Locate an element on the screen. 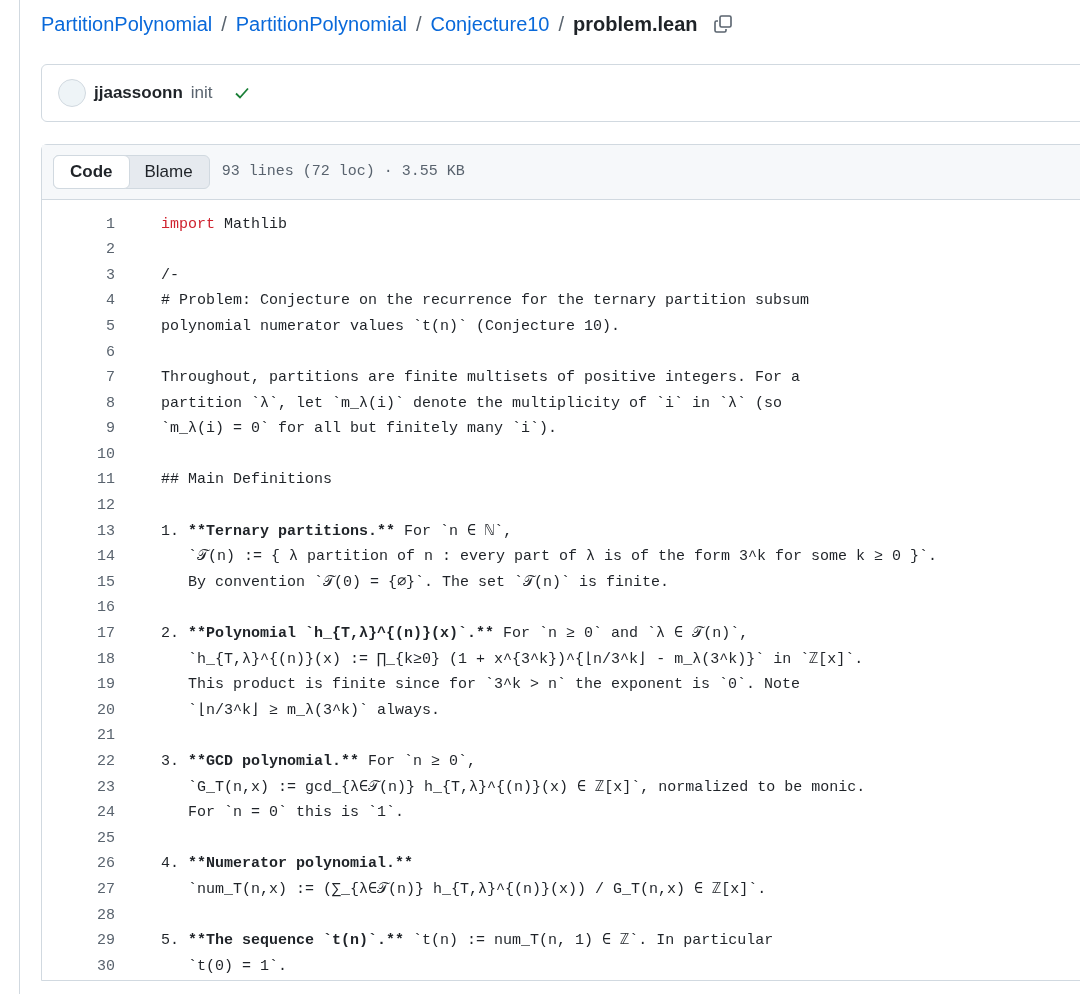 The height and width of the screenshot is (994, 1080). line-number: 4 is located at coordinates (110, 301).